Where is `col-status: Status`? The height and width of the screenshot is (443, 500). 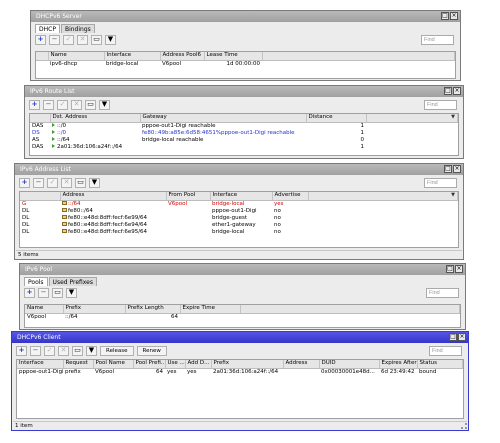
col-status: Status is located at coordinates (440, 364).